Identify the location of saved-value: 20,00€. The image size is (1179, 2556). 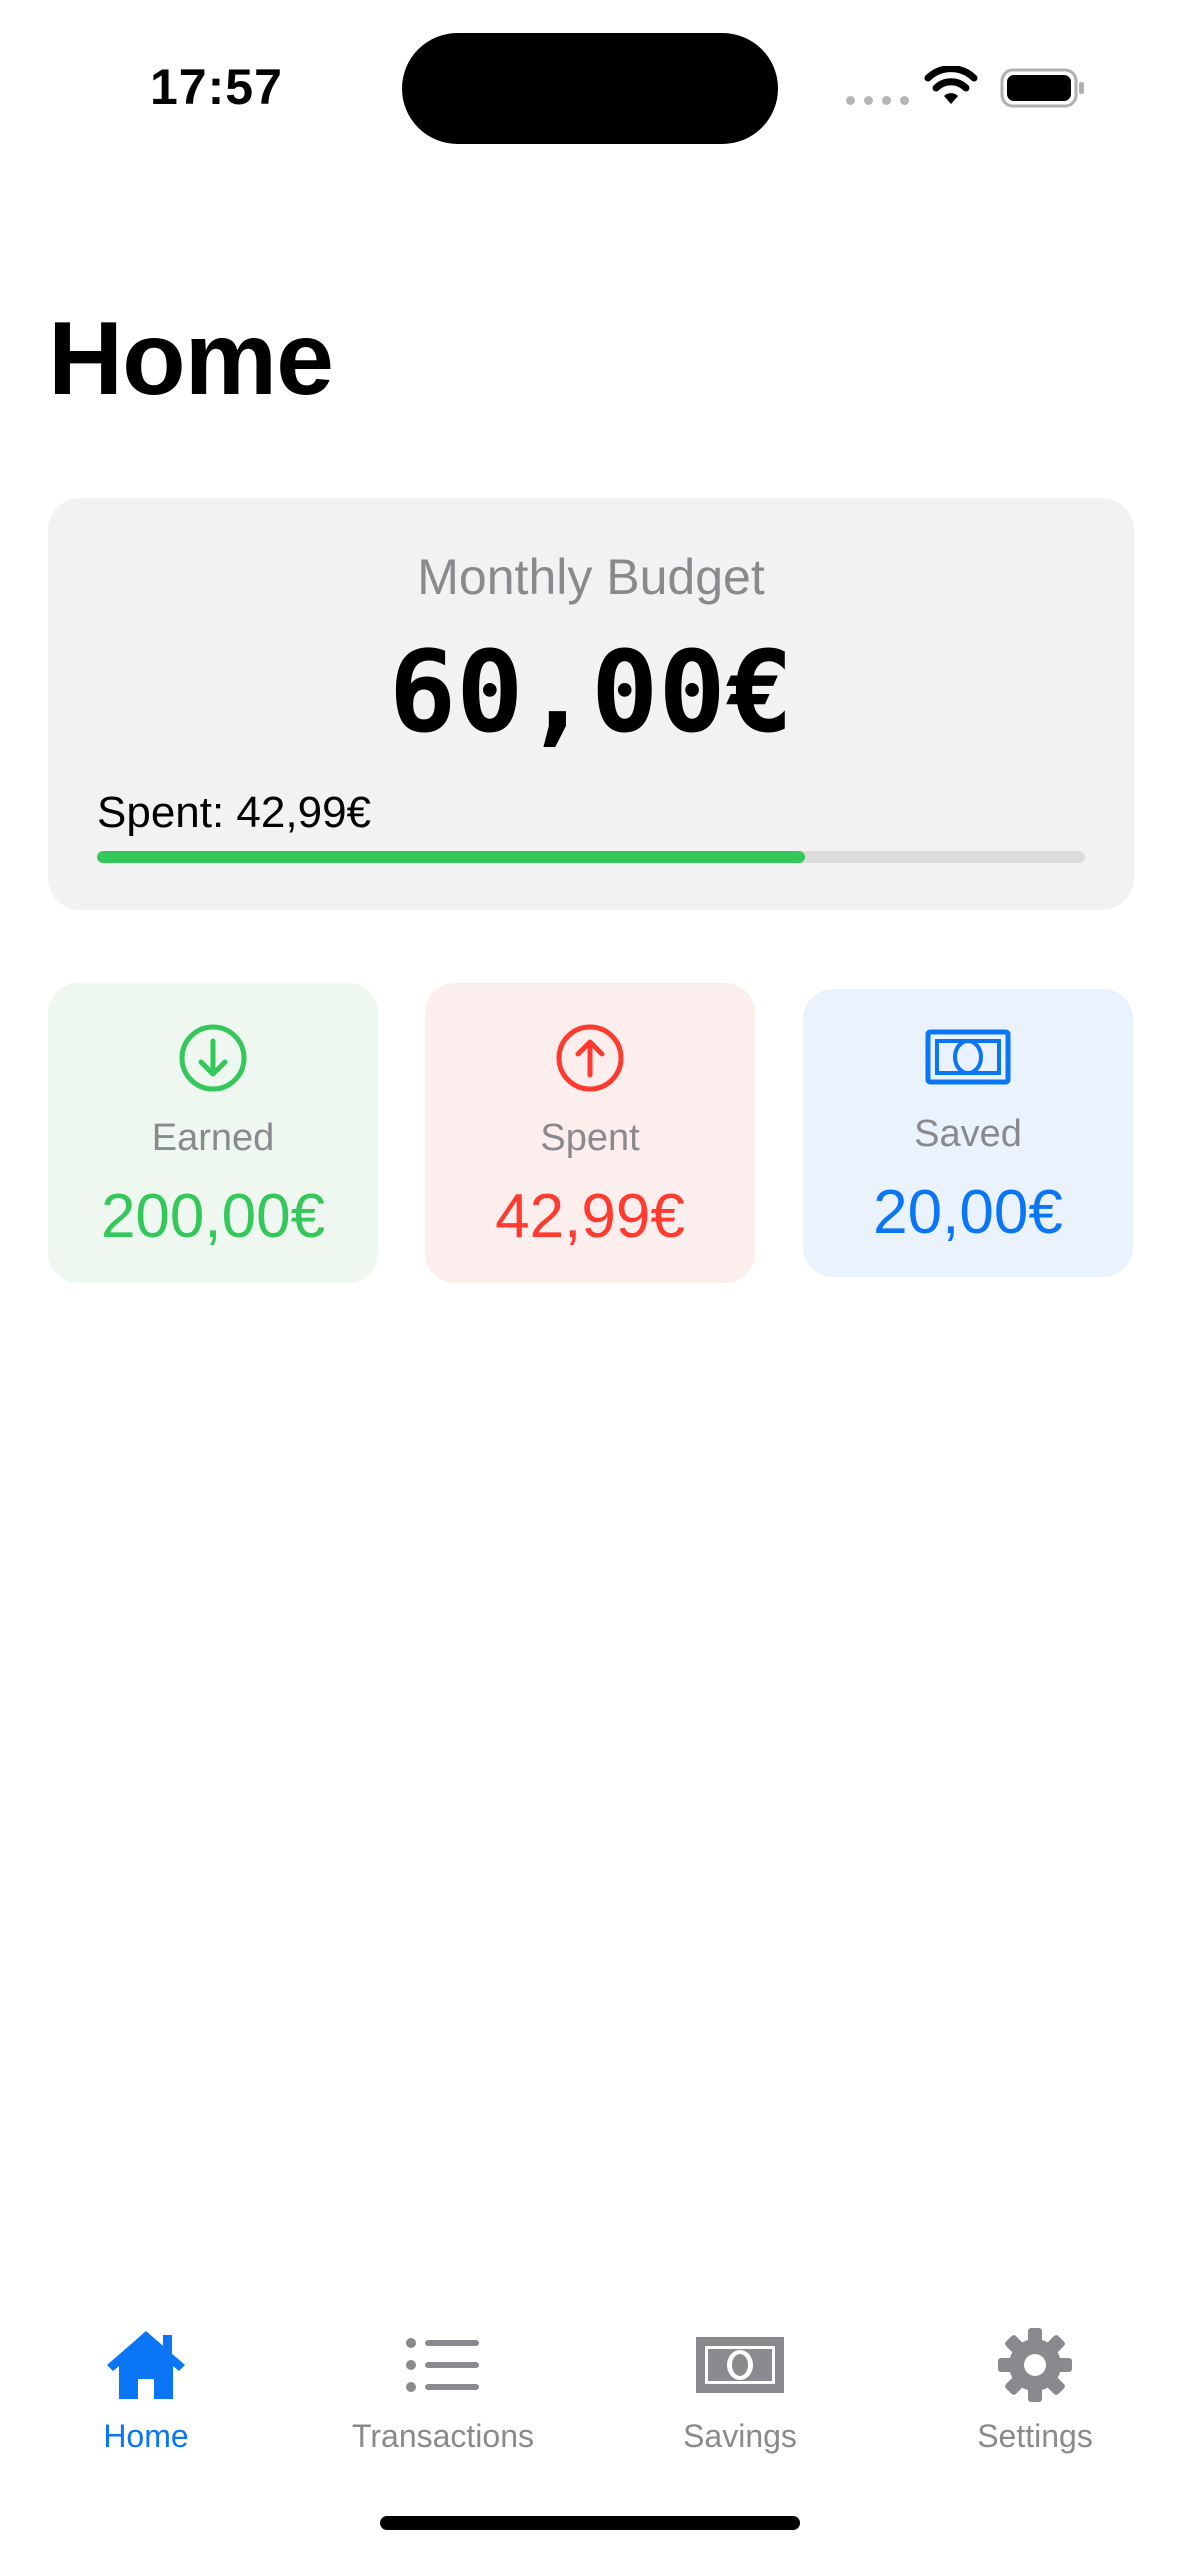
(968, 1212).